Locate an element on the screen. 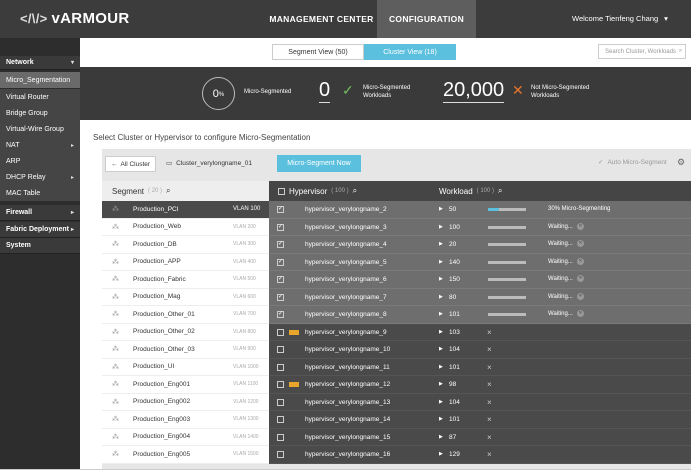 The image size is (691, 470). segment-row: ⁂ Production_Other_03 VLAN 900 is located at coordinates (185, 350).